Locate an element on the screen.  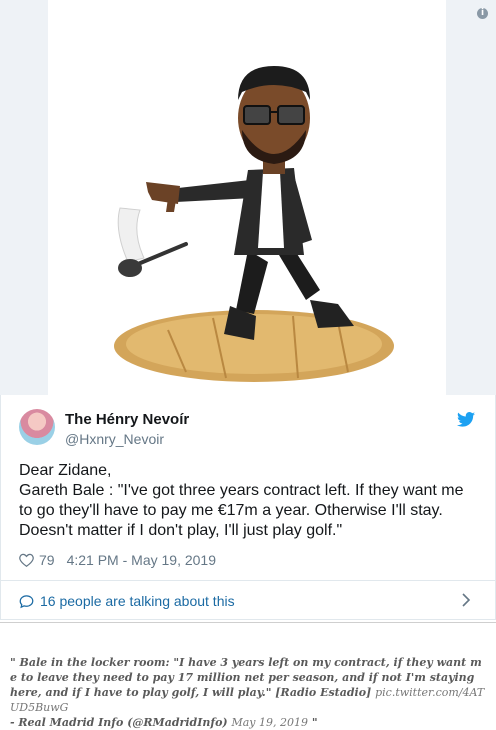
quote-separator is located at coordinates (248, 622).